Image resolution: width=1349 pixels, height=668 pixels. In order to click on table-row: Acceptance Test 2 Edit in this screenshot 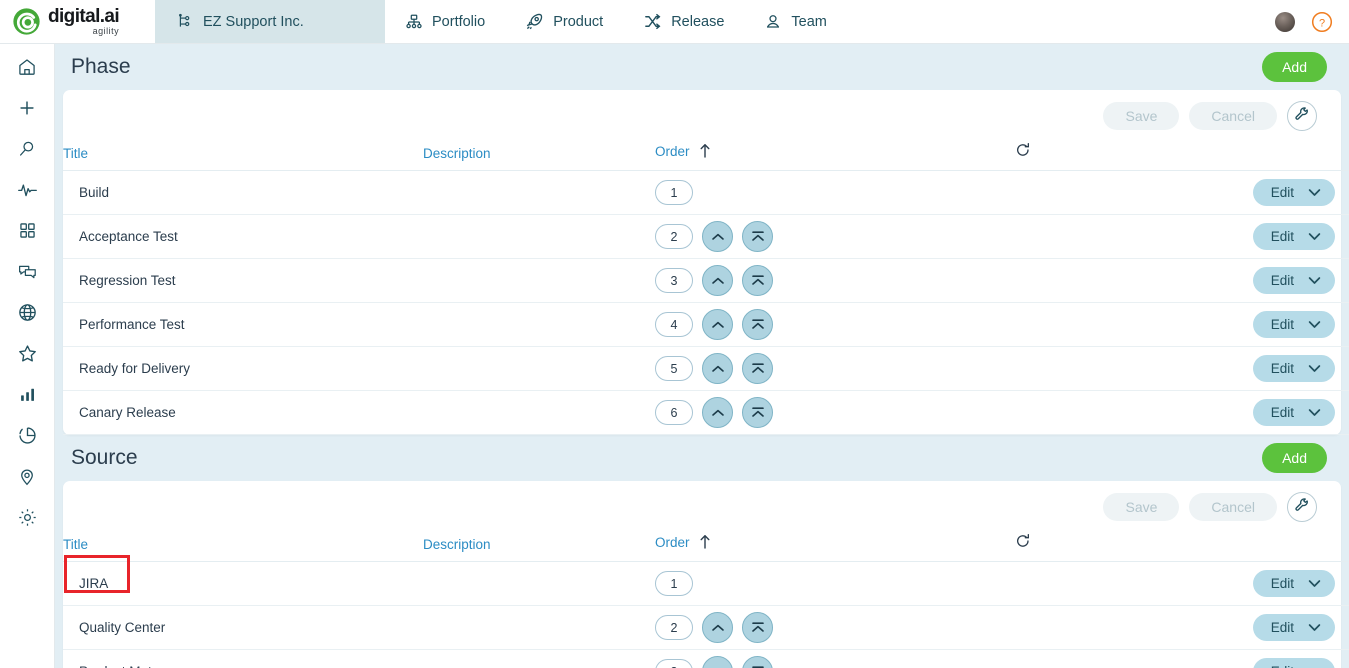, I will do `click(706, 236)`.